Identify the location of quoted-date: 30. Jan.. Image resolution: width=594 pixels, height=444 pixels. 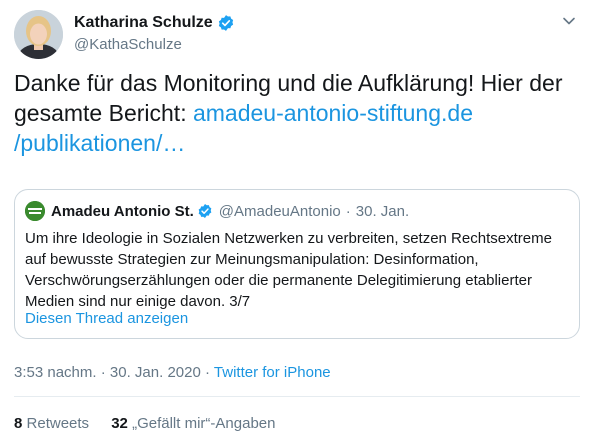
(382, 211).